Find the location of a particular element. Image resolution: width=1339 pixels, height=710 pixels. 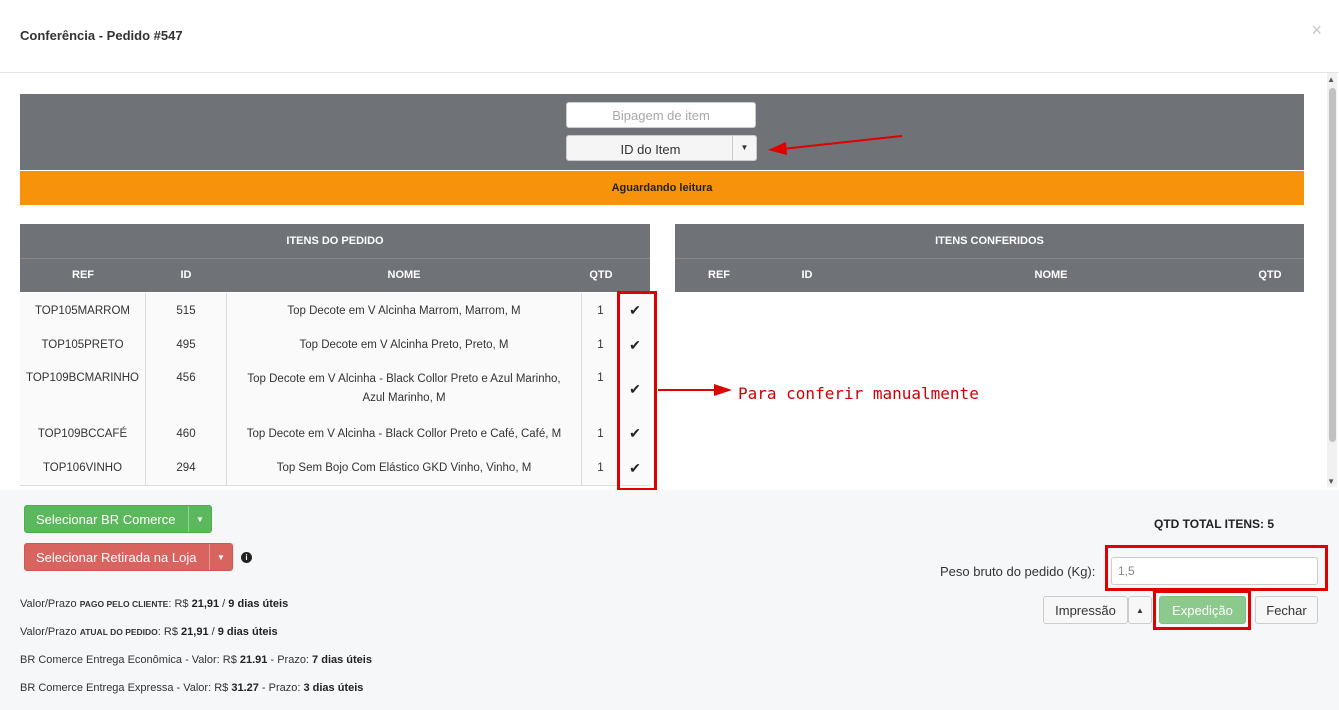

cell-id: 460 is located at coordinates (186, 433).